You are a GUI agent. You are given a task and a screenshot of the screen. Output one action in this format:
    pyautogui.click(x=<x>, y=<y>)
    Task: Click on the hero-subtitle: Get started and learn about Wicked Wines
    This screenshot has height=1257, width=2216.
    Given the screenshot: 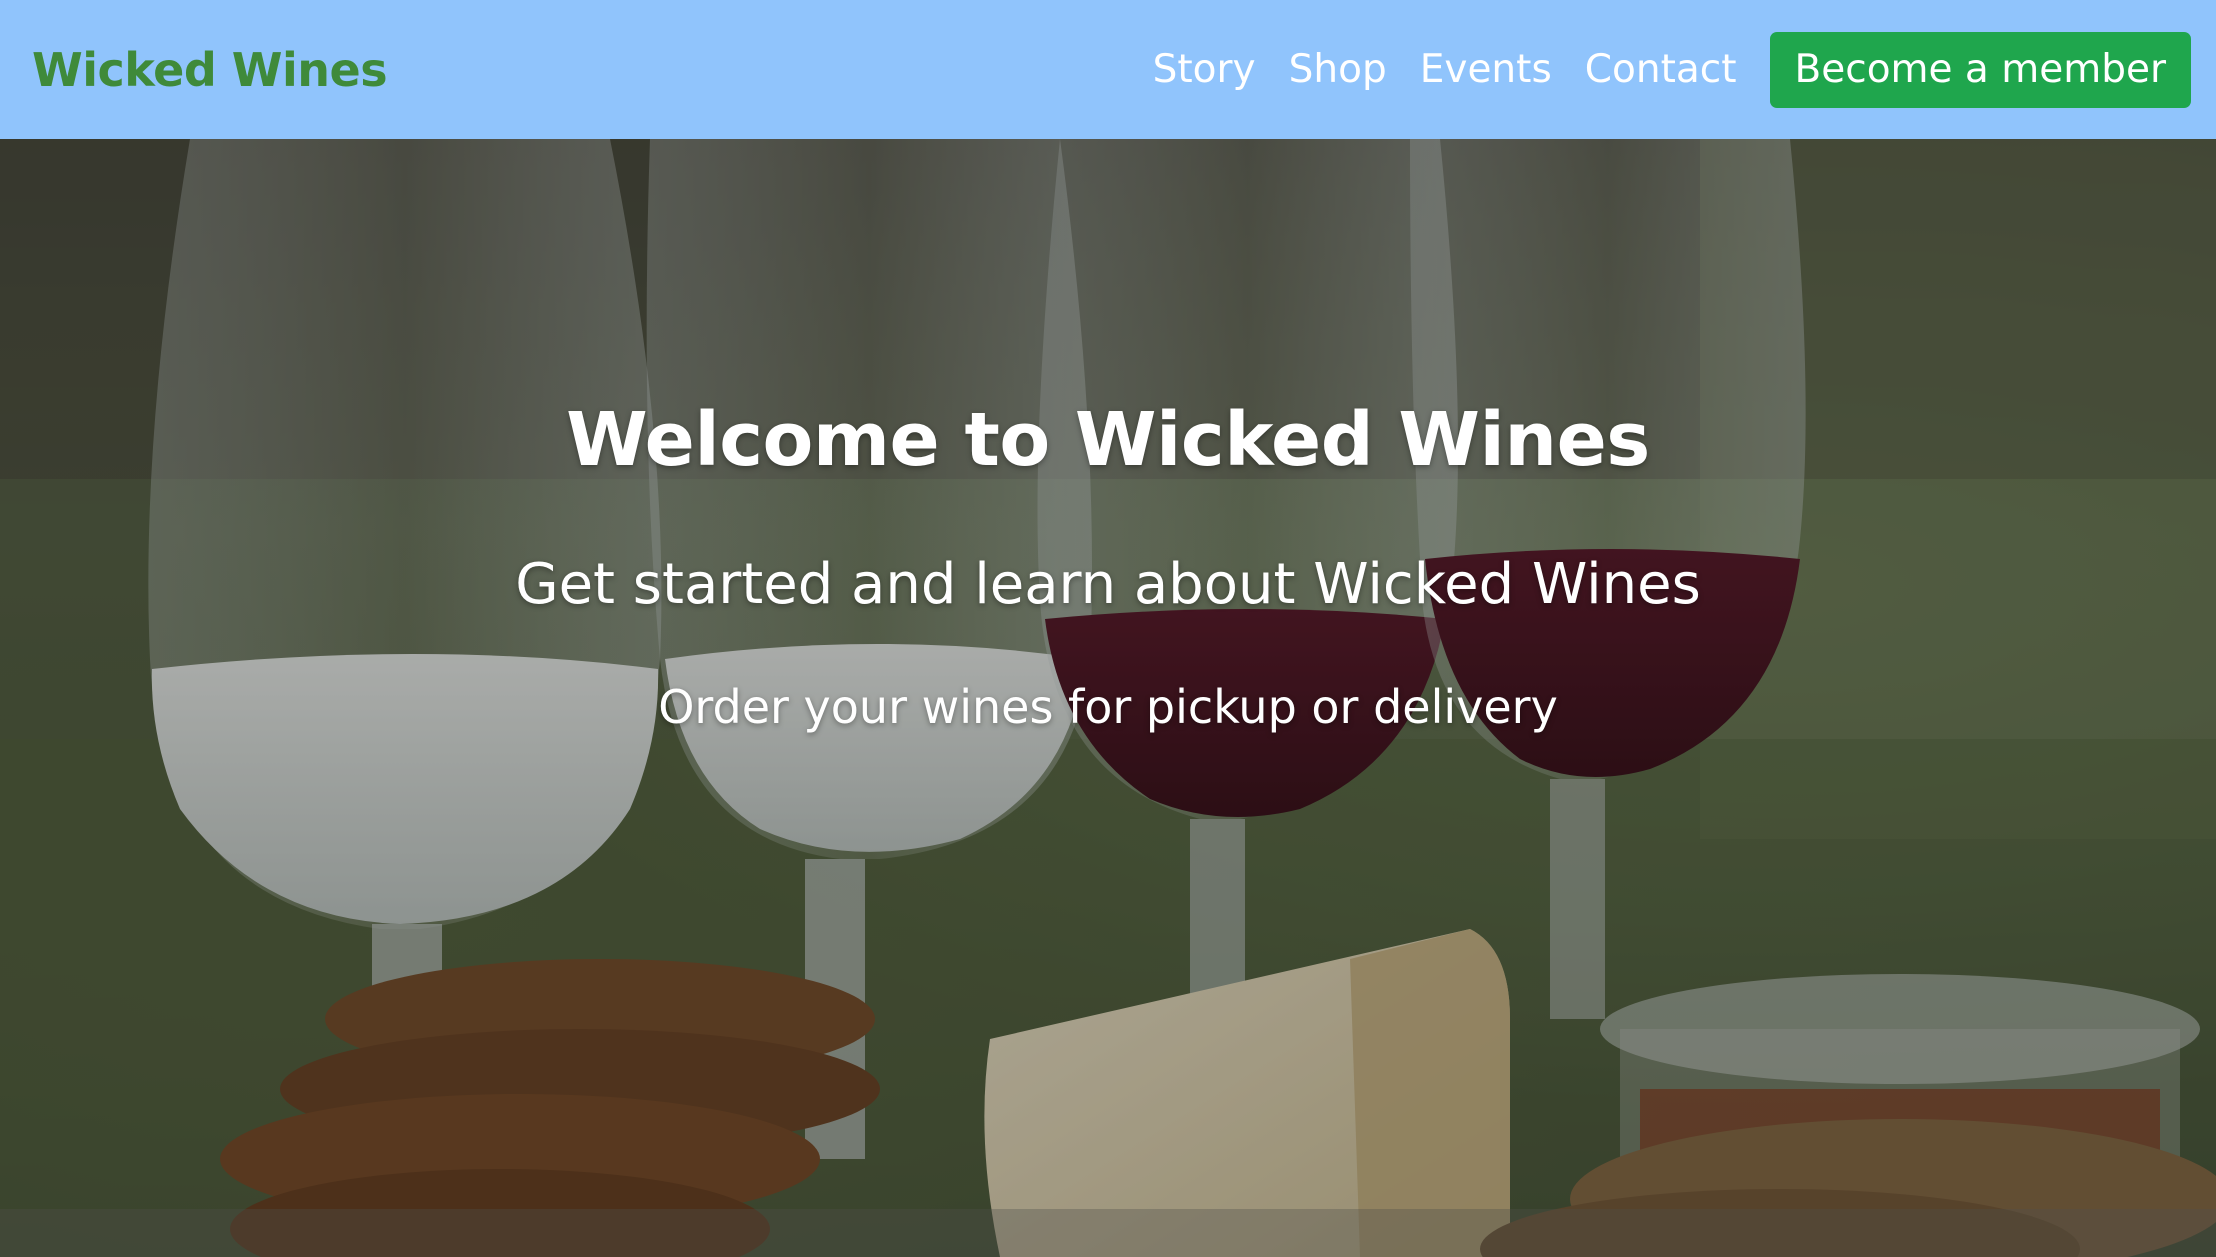 What is the action you would take?
    pyautogui.click(x=1108, y=584)
    